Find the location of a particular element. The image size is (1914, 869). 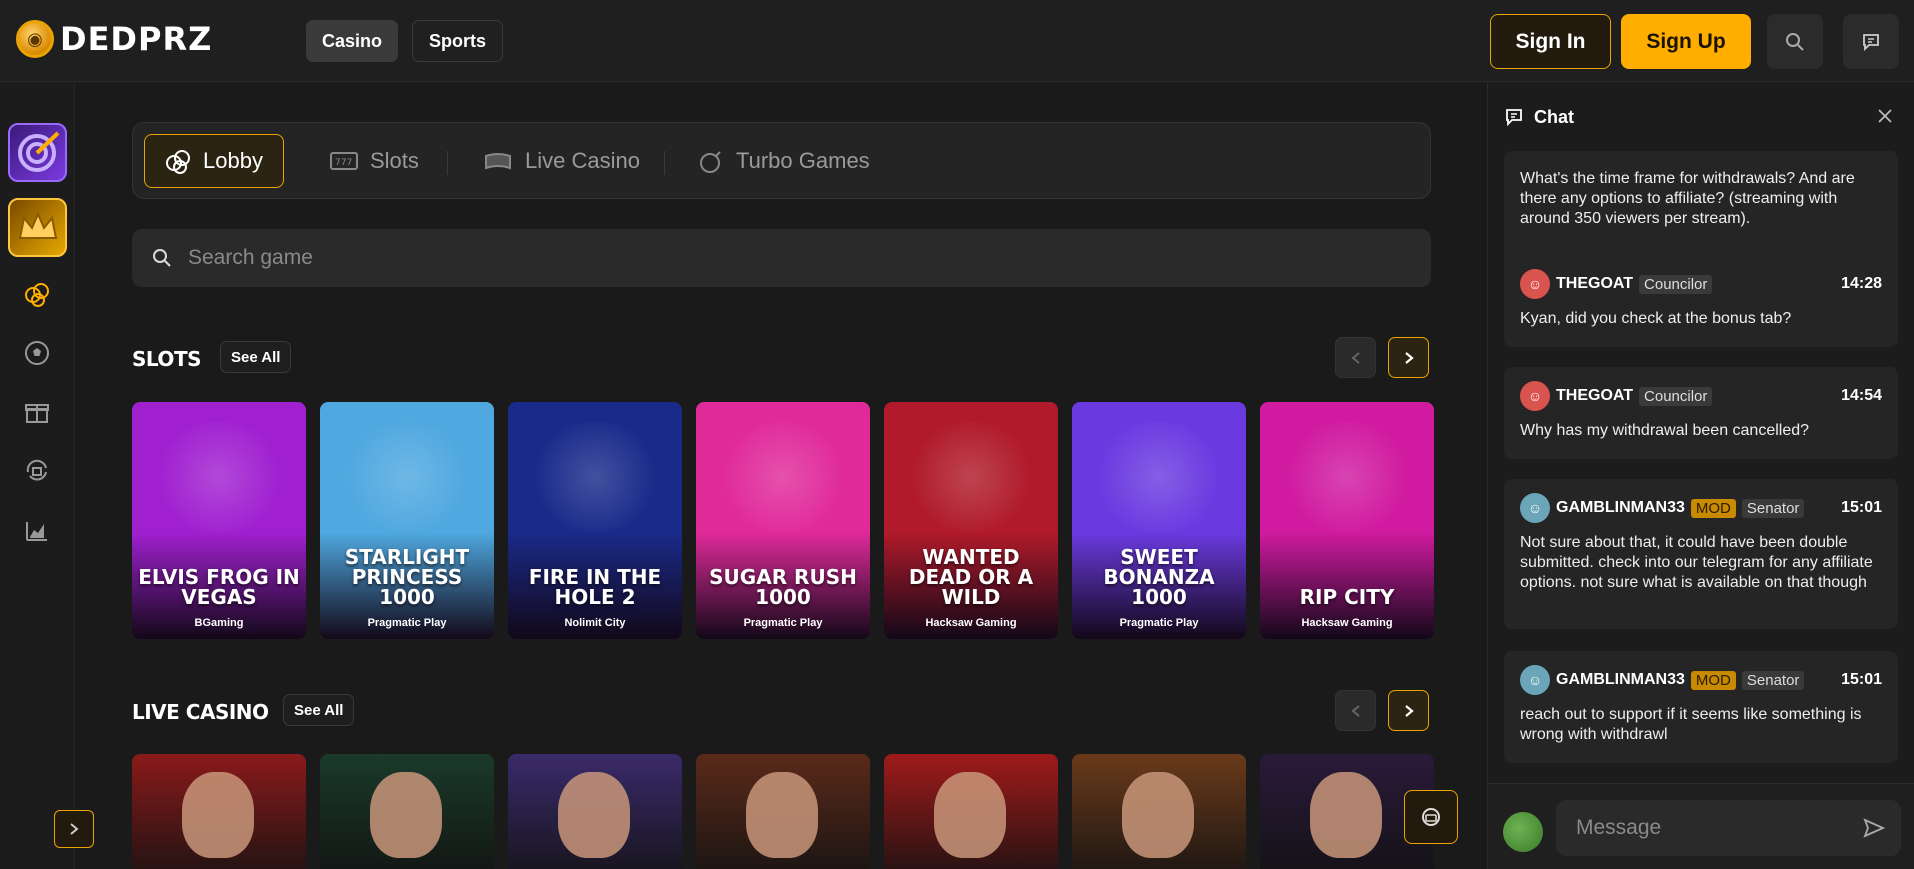

tab-turbo-games: Turbo Games is located at coordinates (784, 161).